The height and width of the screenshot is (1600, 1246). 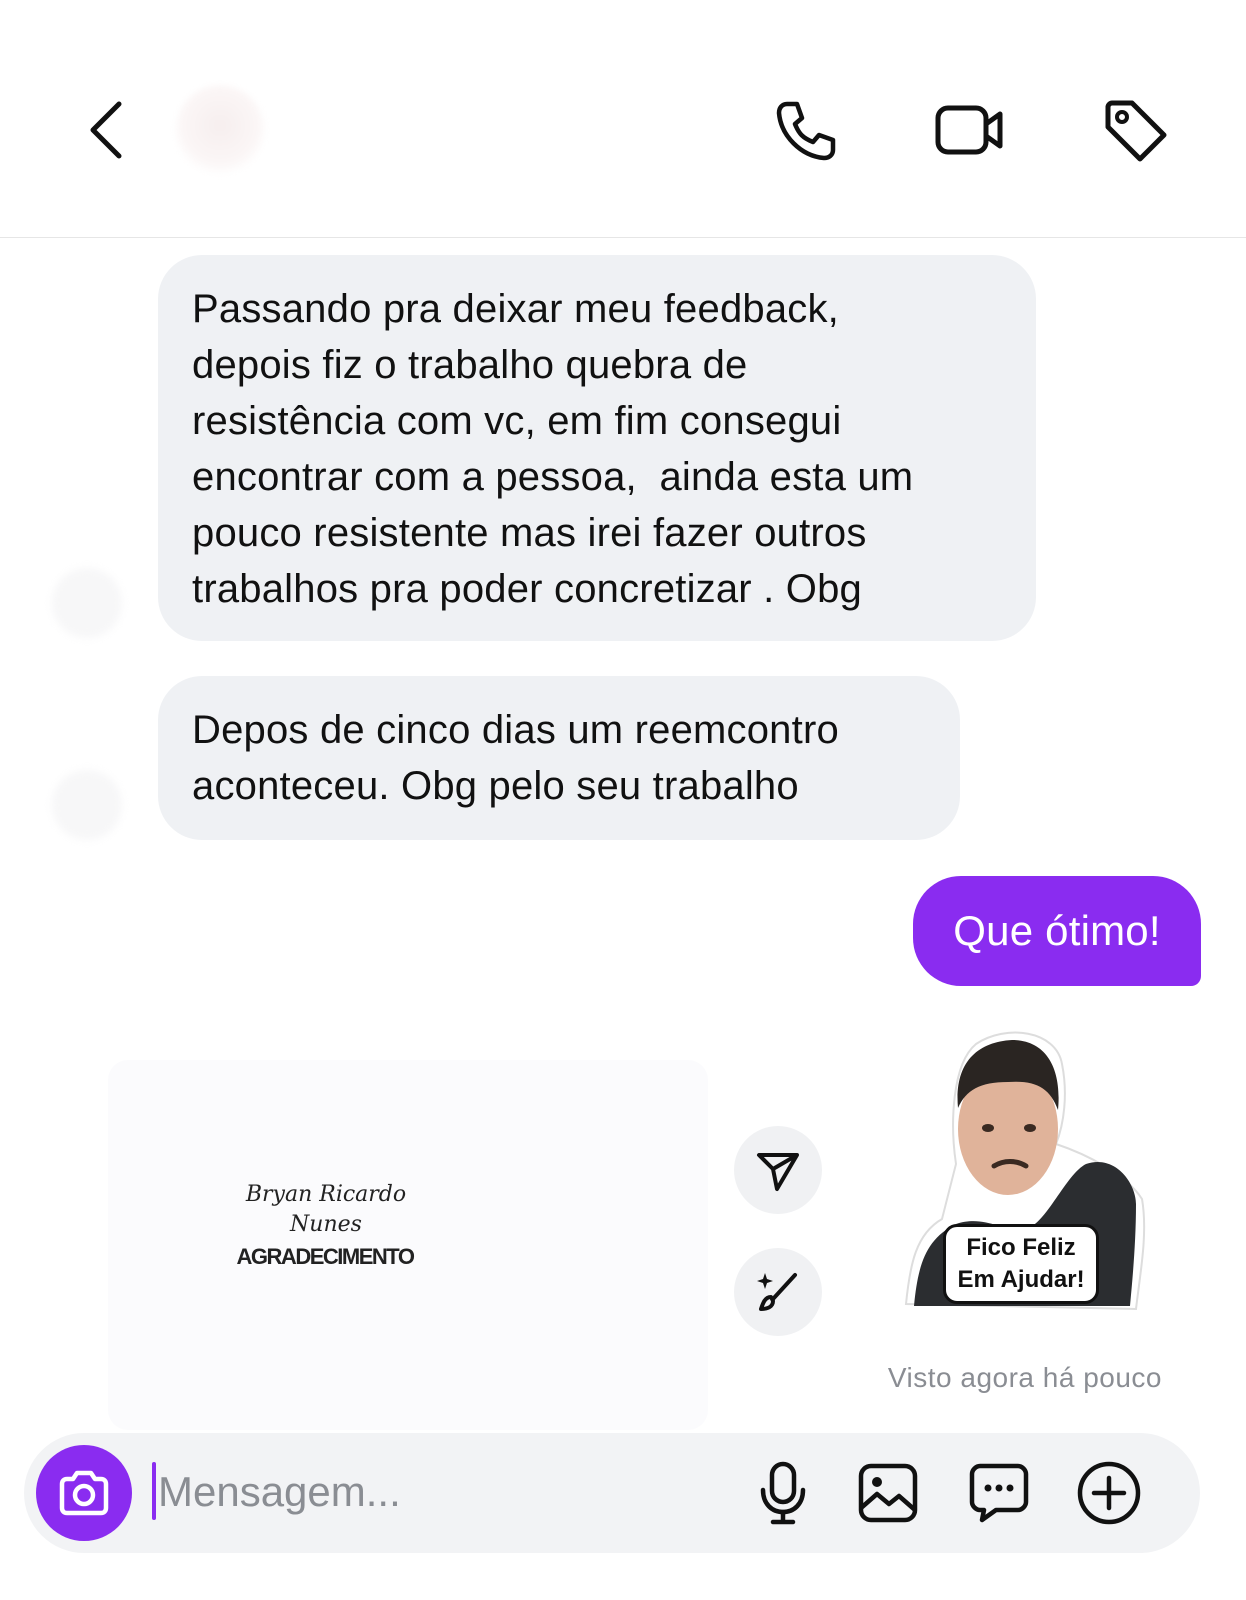 I want to click on tag-button, so click(x=1135, y=130).